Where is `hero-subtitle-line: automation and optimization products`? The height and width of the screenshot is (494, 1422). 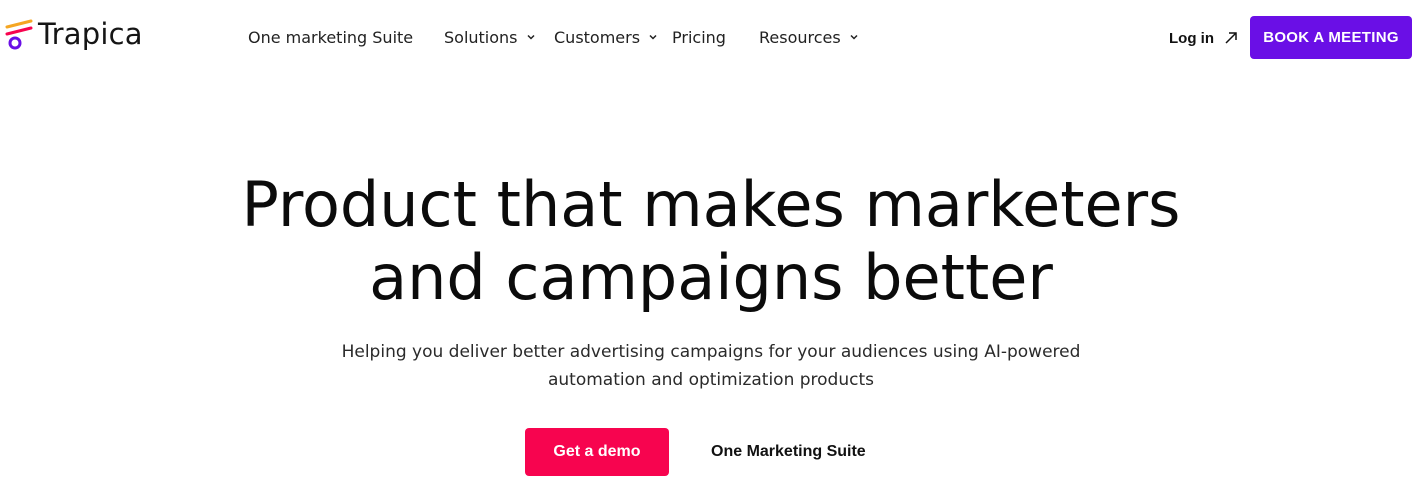 hero-subtitle-line: automation and optimization products is located at coordinates (710, 380).